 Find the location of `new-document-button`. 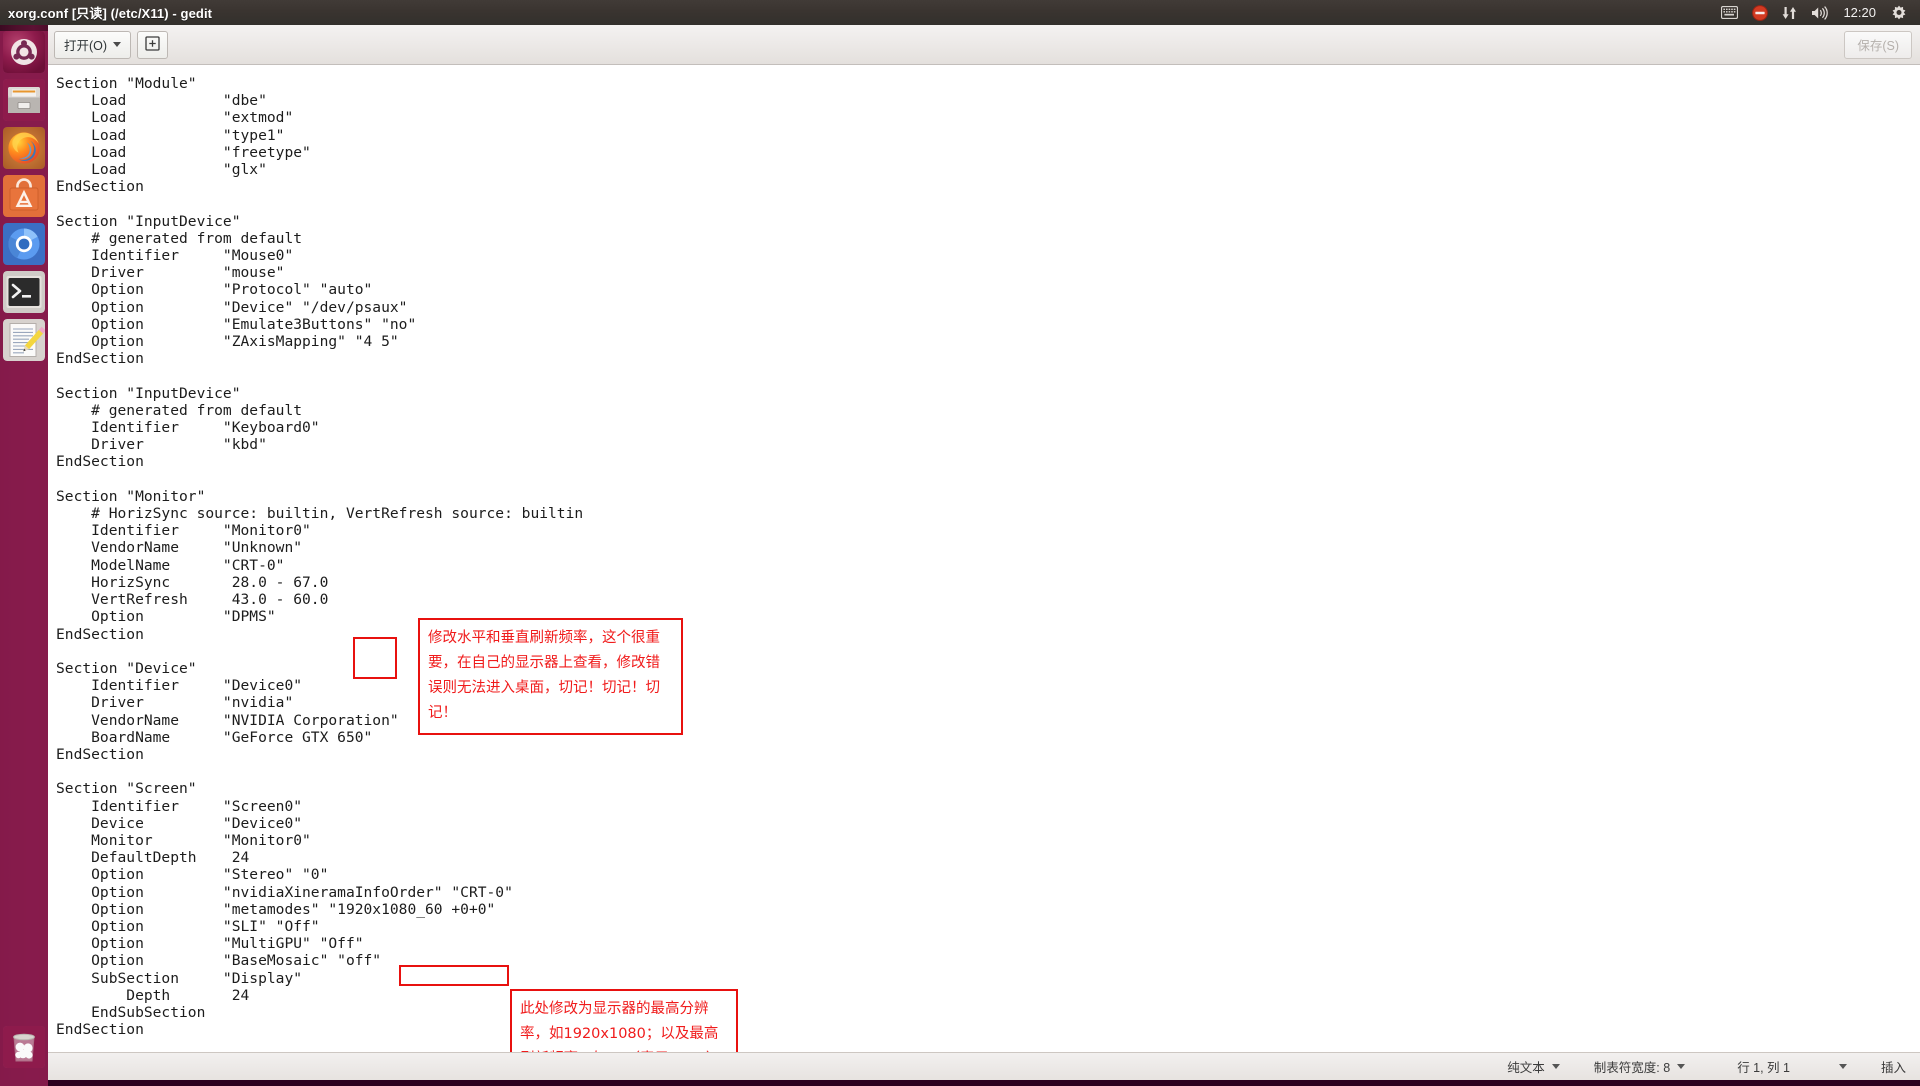

new-document-button is located at coordinates (153, 44).